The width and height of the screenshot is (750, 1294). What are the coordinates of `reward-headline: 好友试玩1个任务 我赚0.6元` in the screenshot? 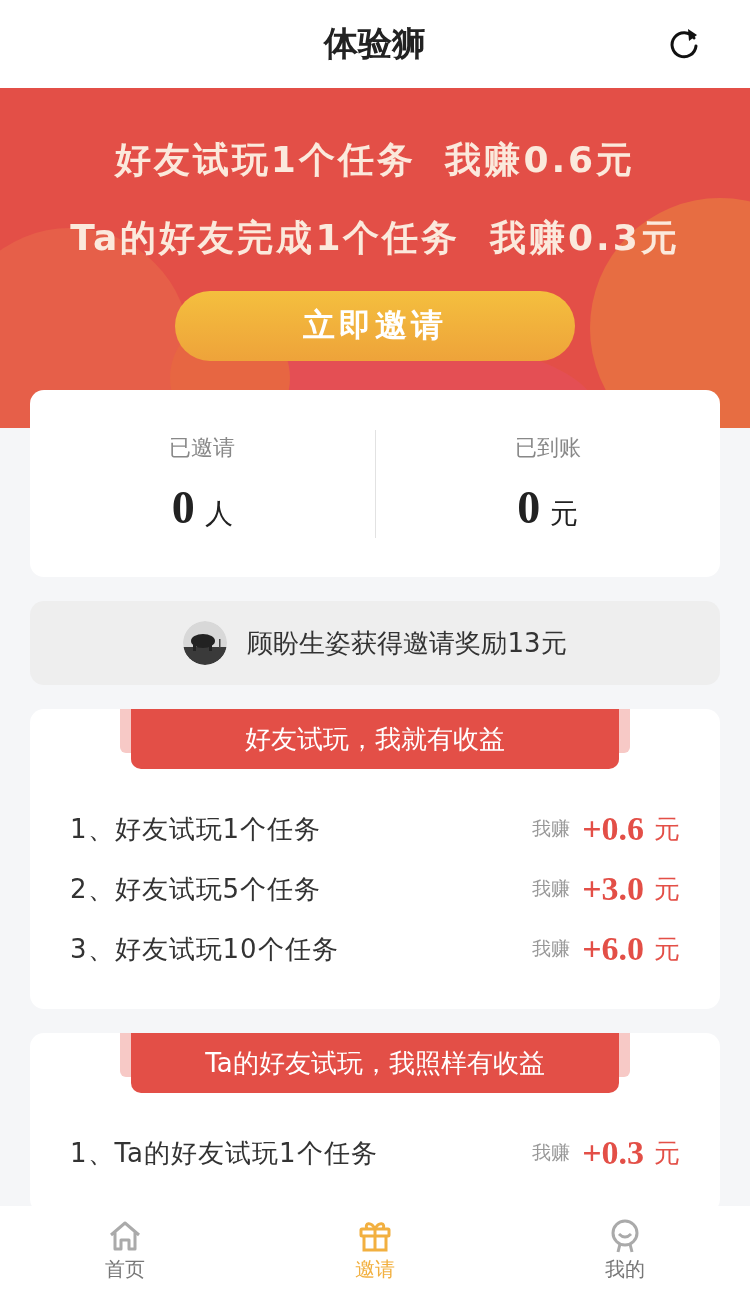 It's located at (375, 160).